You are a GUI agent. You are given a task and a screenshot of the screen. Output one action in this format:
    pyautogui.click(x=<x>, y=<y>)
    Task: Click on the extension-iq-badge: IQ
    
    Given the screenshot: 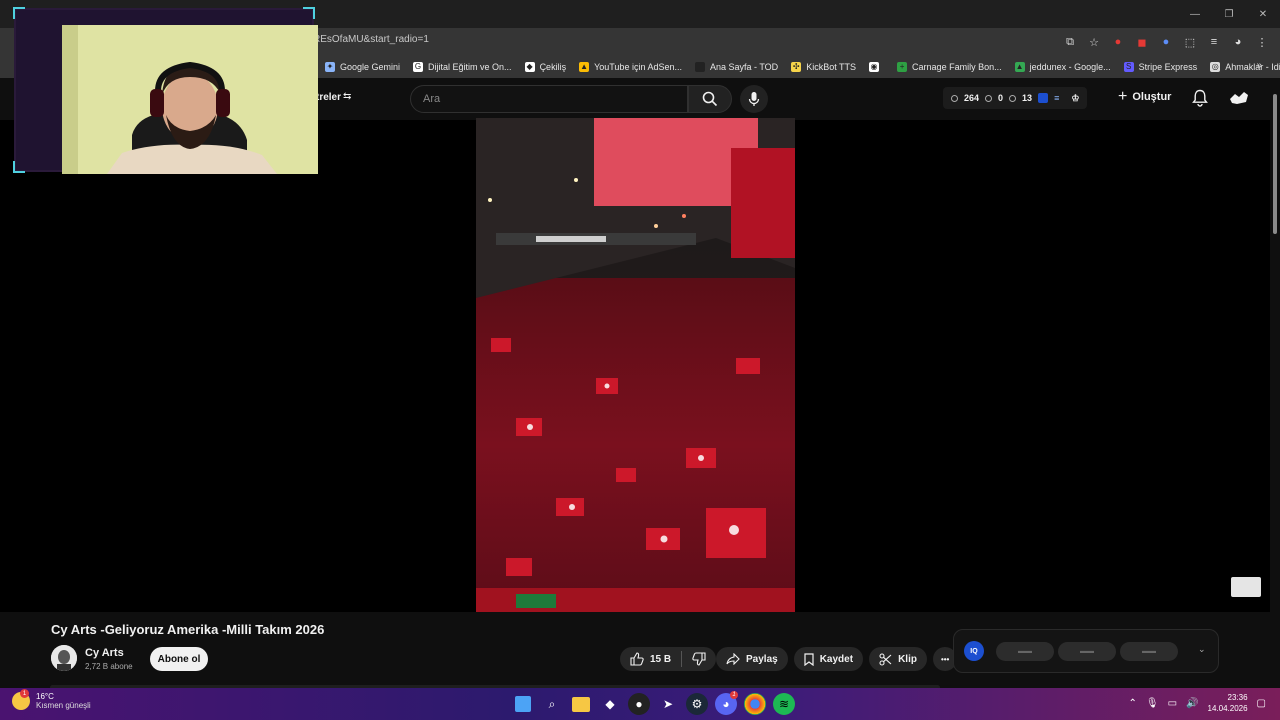 What is the action you would take?
    pyautogui.click(x=974, y=651)
    